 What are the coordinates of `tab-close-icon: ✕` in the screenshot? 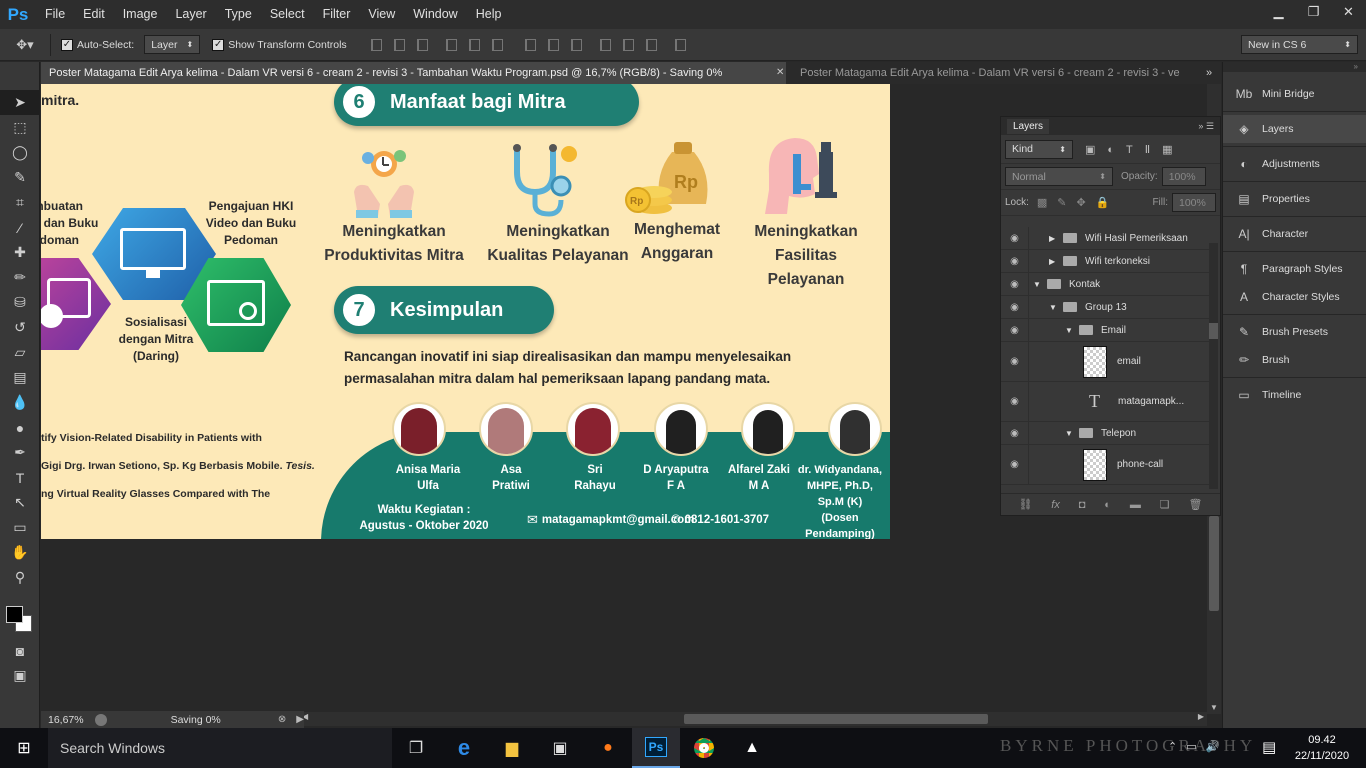 It's located at (781, 73).